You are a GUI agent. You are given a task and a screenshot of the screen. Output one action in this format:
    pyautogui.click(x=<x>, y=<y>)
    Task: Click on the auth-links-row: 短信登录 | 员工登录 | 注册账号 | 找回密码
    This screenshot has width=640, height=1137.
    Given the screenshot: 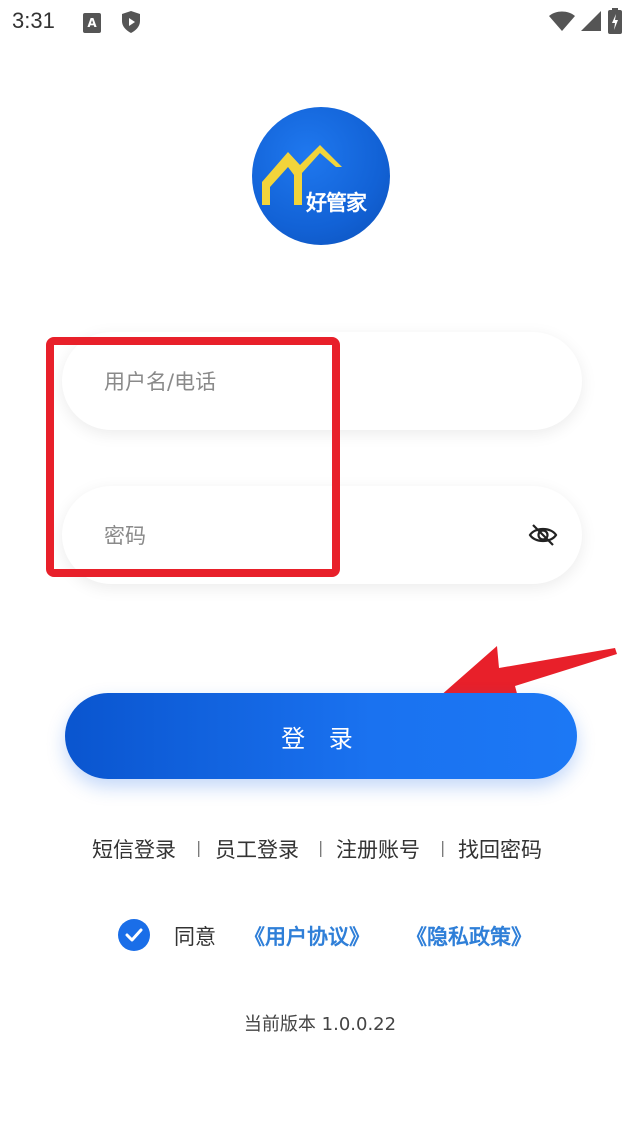 What is the action you would take?
    pyautogui.click(x=320, y=850)
    